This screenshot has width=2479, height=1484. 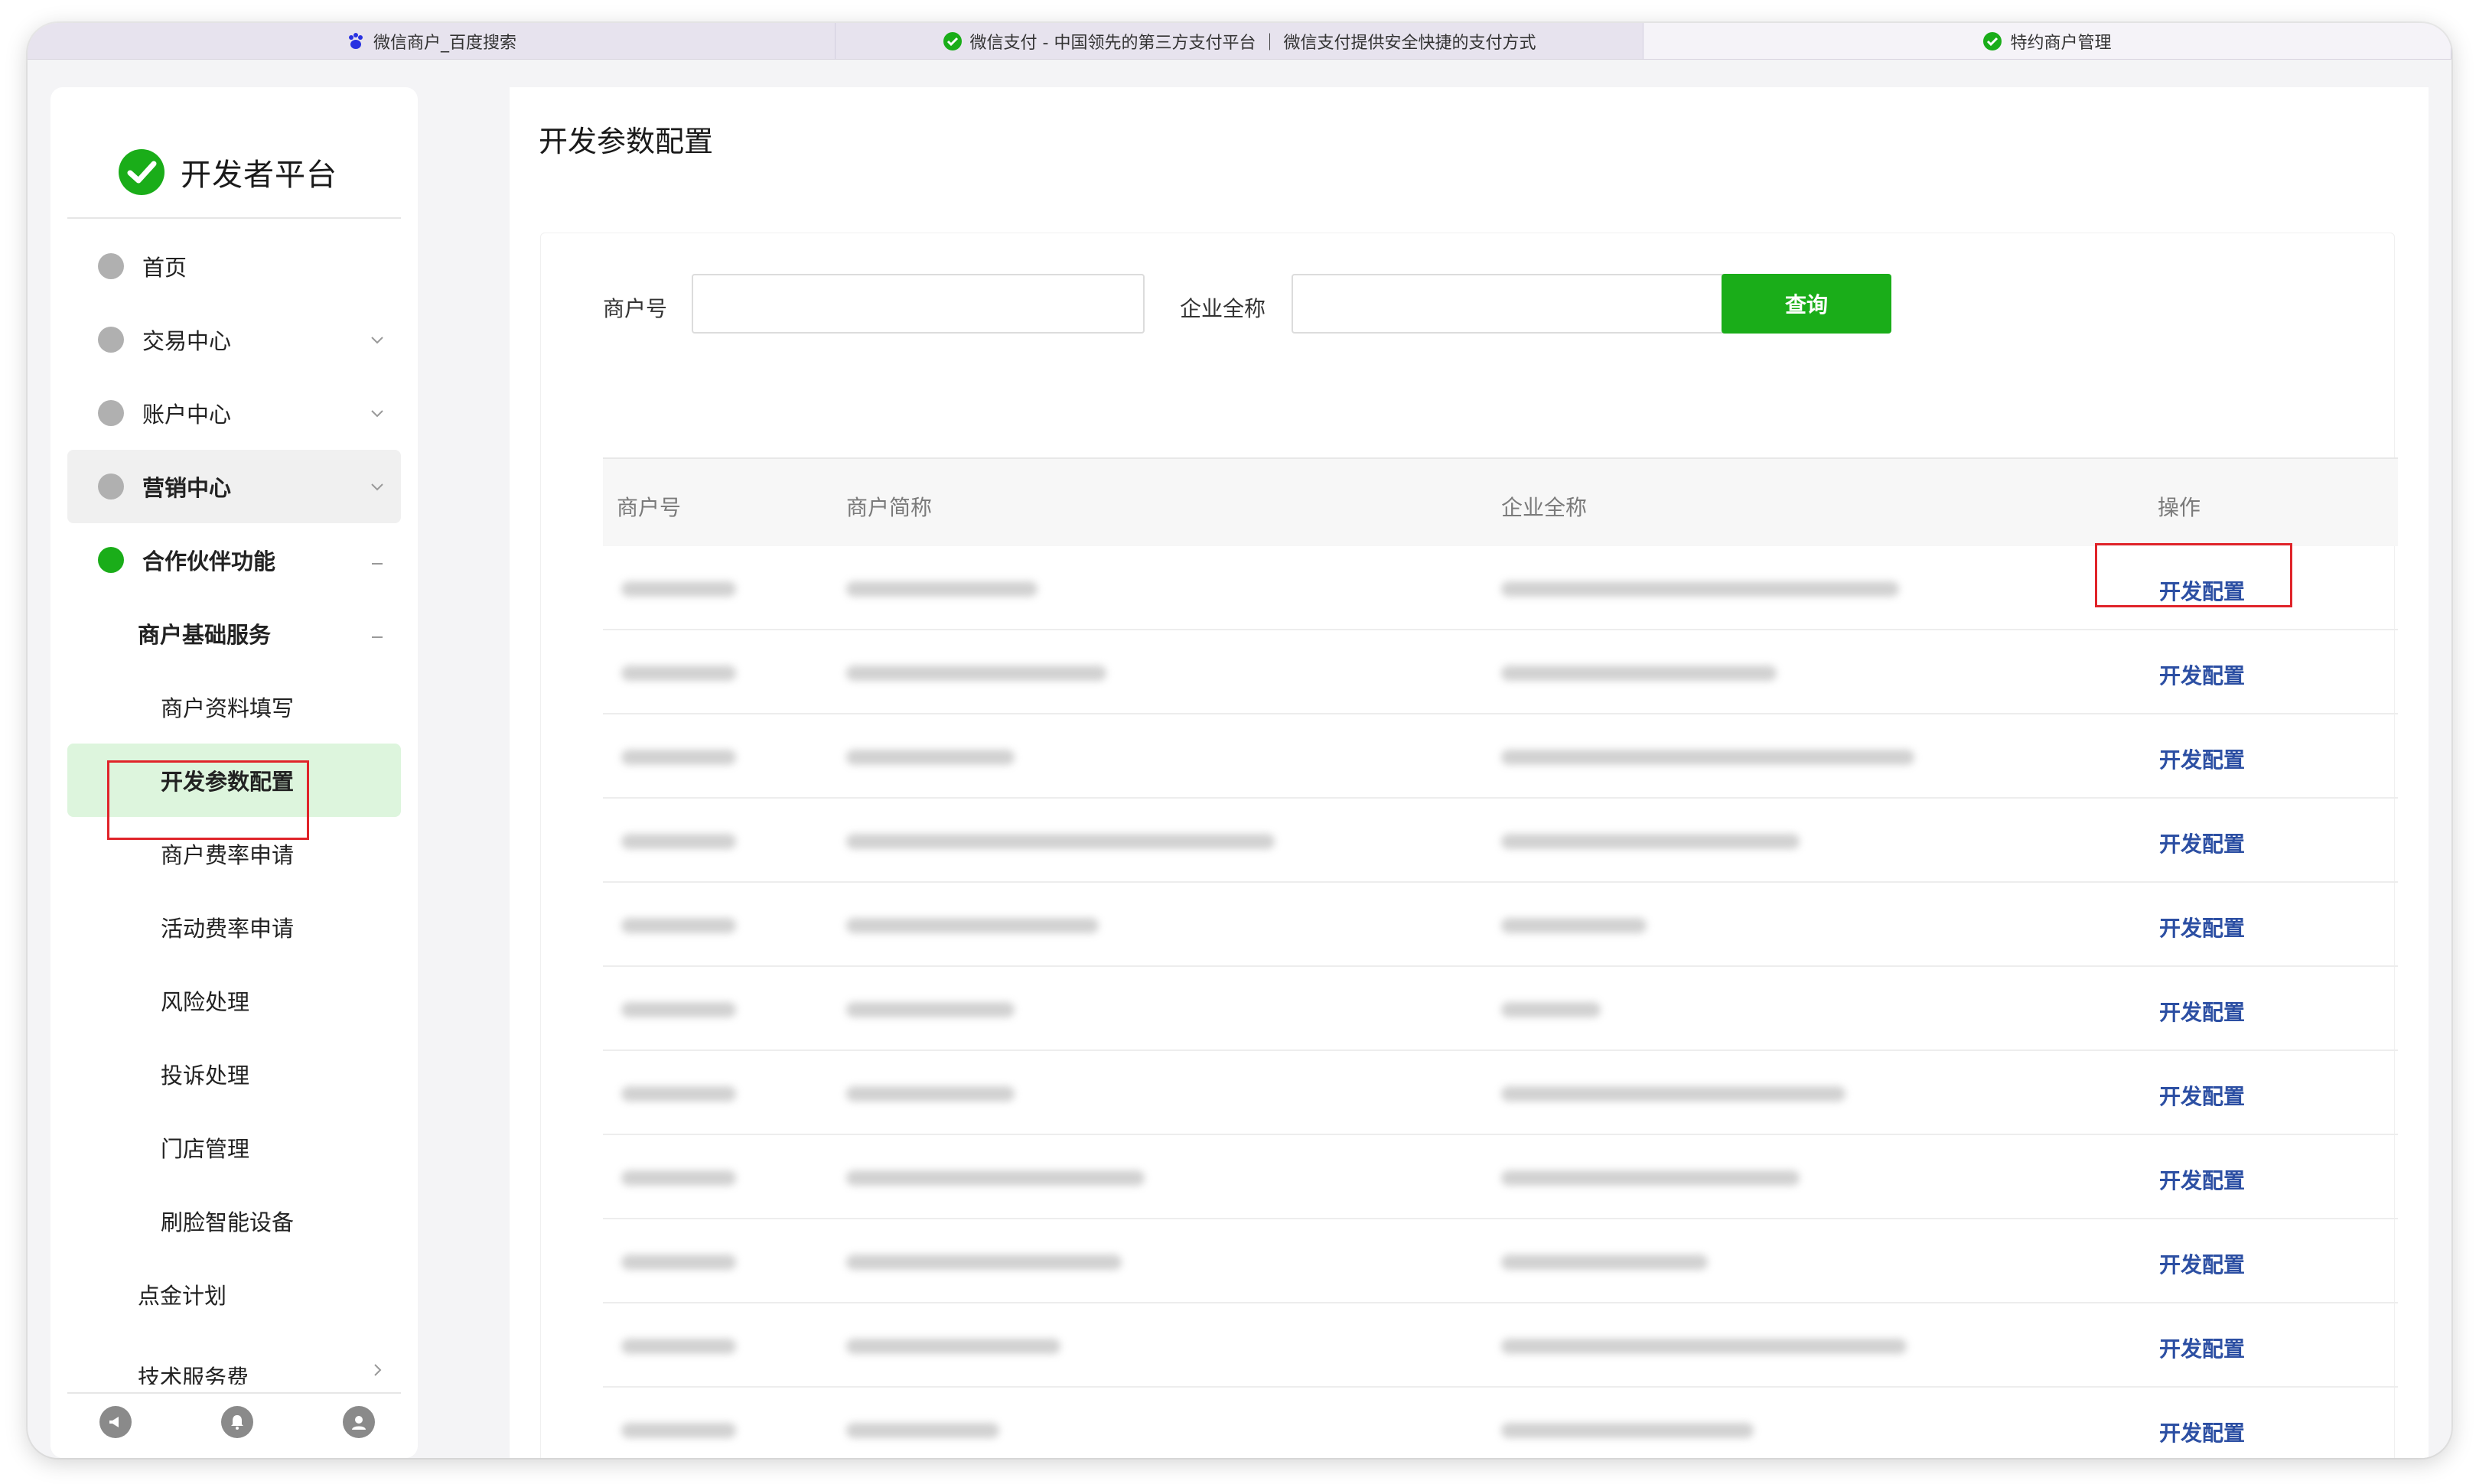 What do you see at coordinates (234, 707) in the screenshot?
I see `sidebar-item-merchant-info: 商户资料填写` at bounding box center [234, 707].